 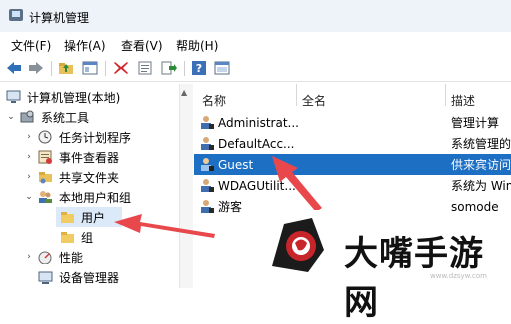 What do you see at coordinates (255, 45) in the screenshot?
I see `menu-bar: 文件(F) 操作(A) 查看(V) 帮助(H)` at bounding box center [255, 45].